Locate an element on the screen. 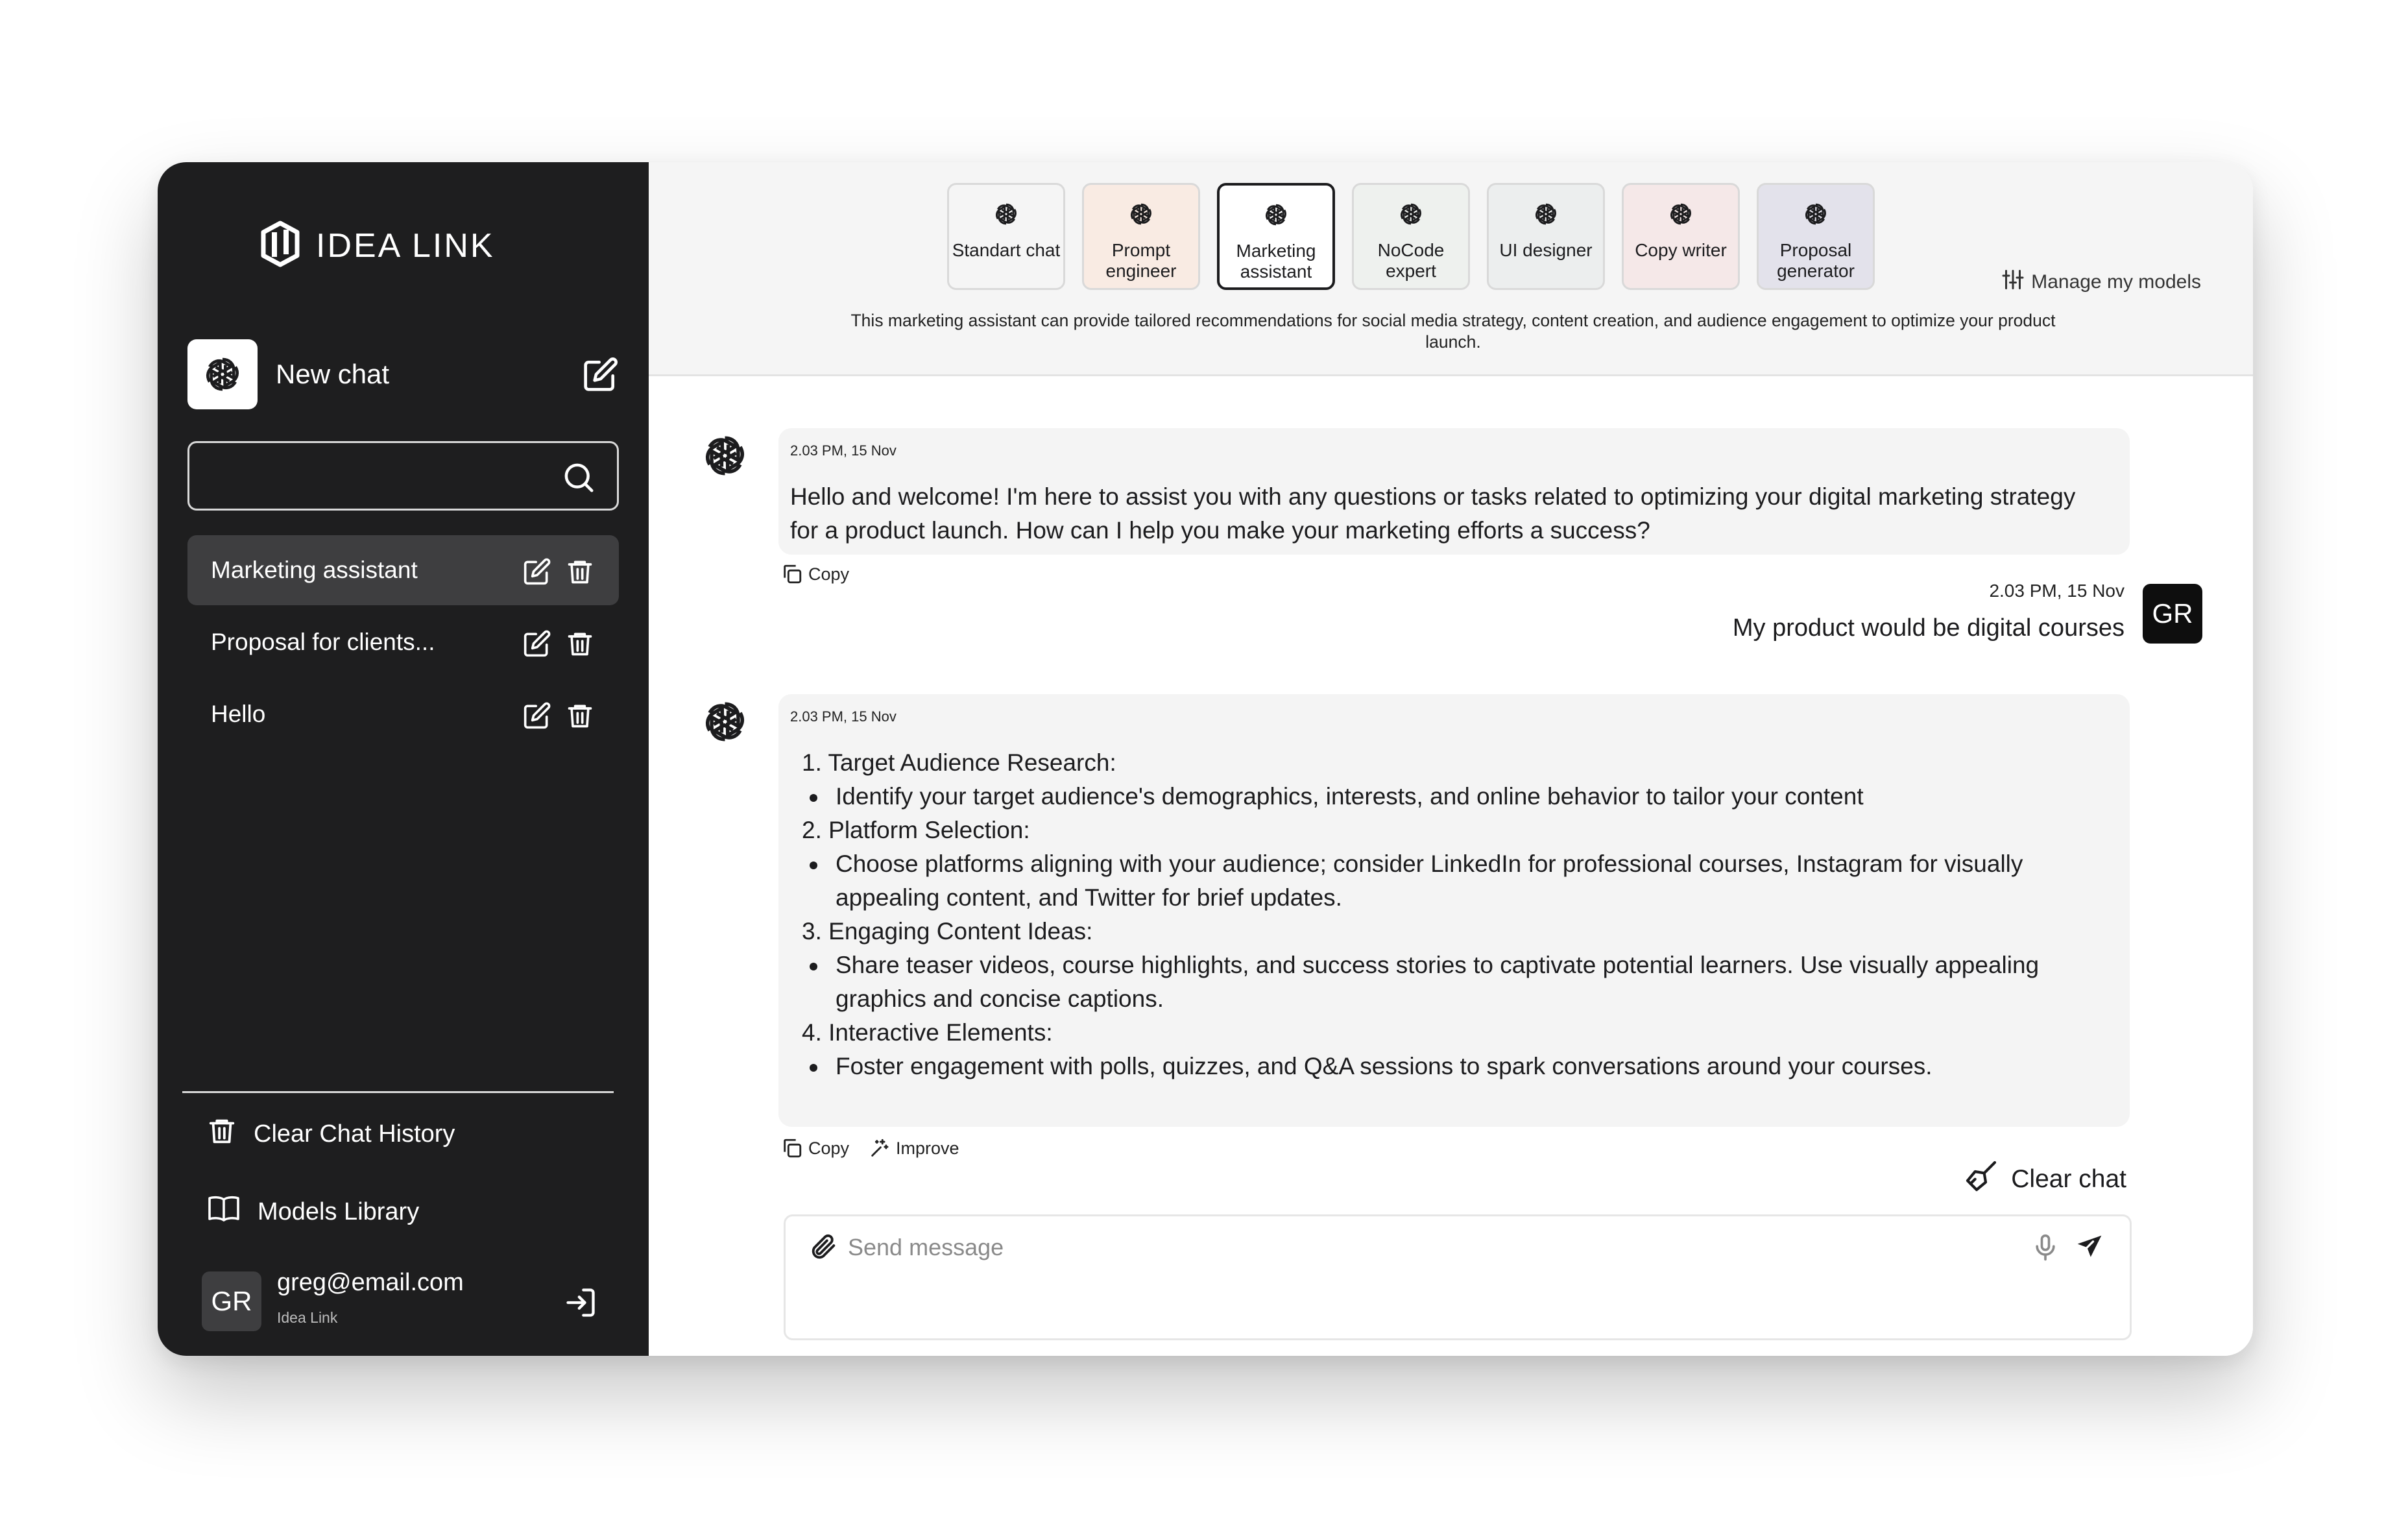  model-card-marketing-assistant: Marketing assistant is located at coordinates (1276, 236).